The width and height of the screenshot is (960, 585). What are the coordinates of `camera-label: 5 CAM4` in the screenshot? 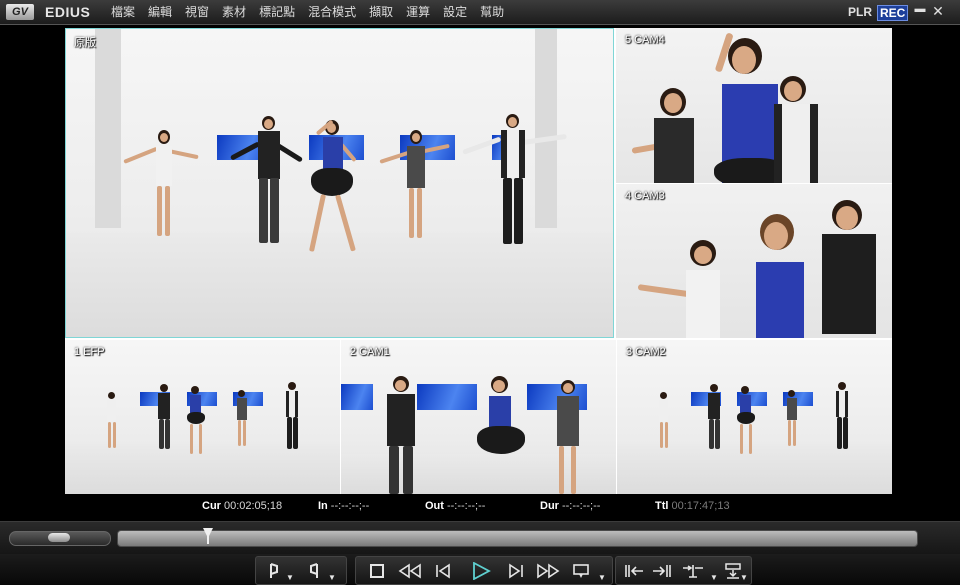 It's located at (645, 40).